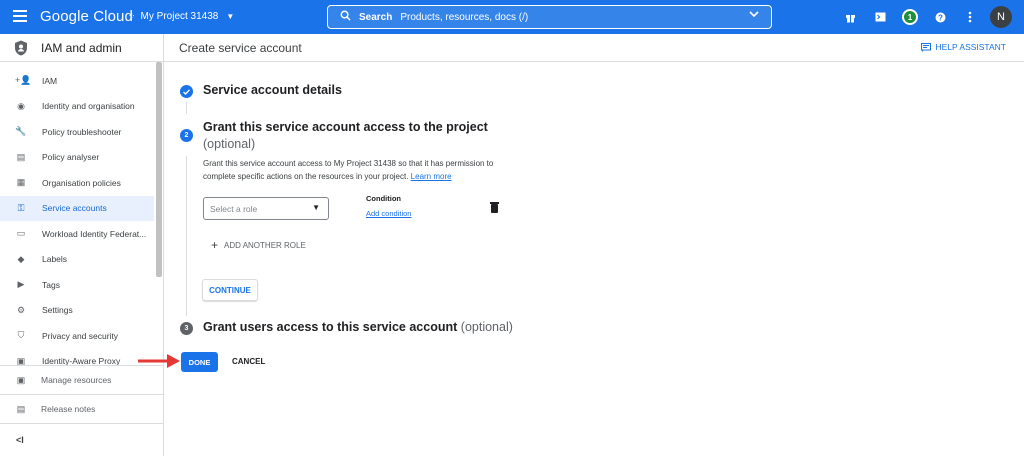 The image size is (1024, 456). What do you see at coordinates (186, 328) in the screenshot?
I see `step3-number: 3` at bounding box center [186, 328].